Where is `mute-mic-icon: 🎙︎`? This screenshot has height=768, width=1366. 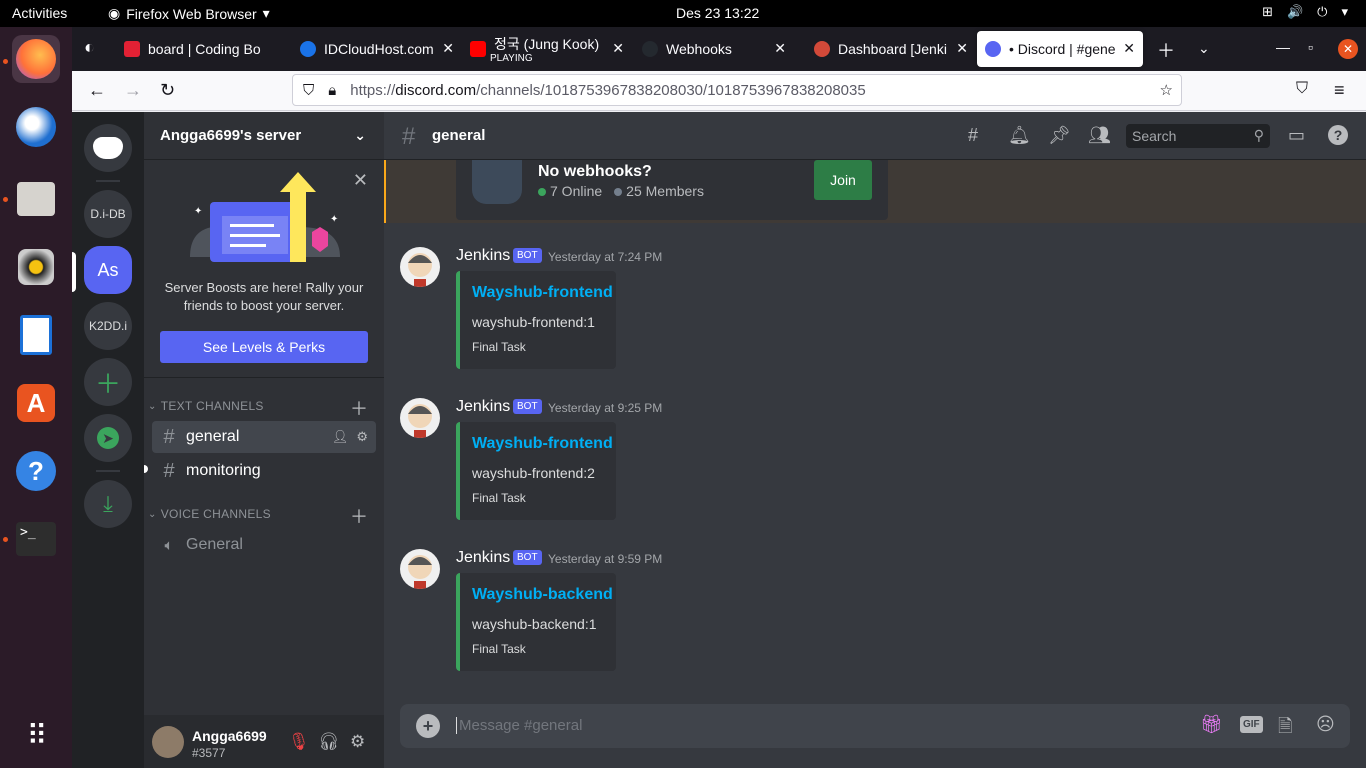
mute-mic-icon: 🎙︎ is located at coordinates (299, 742).